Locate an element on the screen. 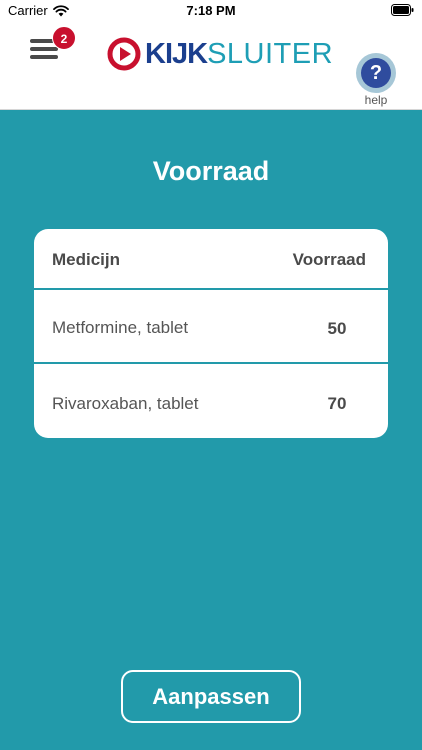  column-header-medicine: Medicijn is located at coordinates (86, 259).